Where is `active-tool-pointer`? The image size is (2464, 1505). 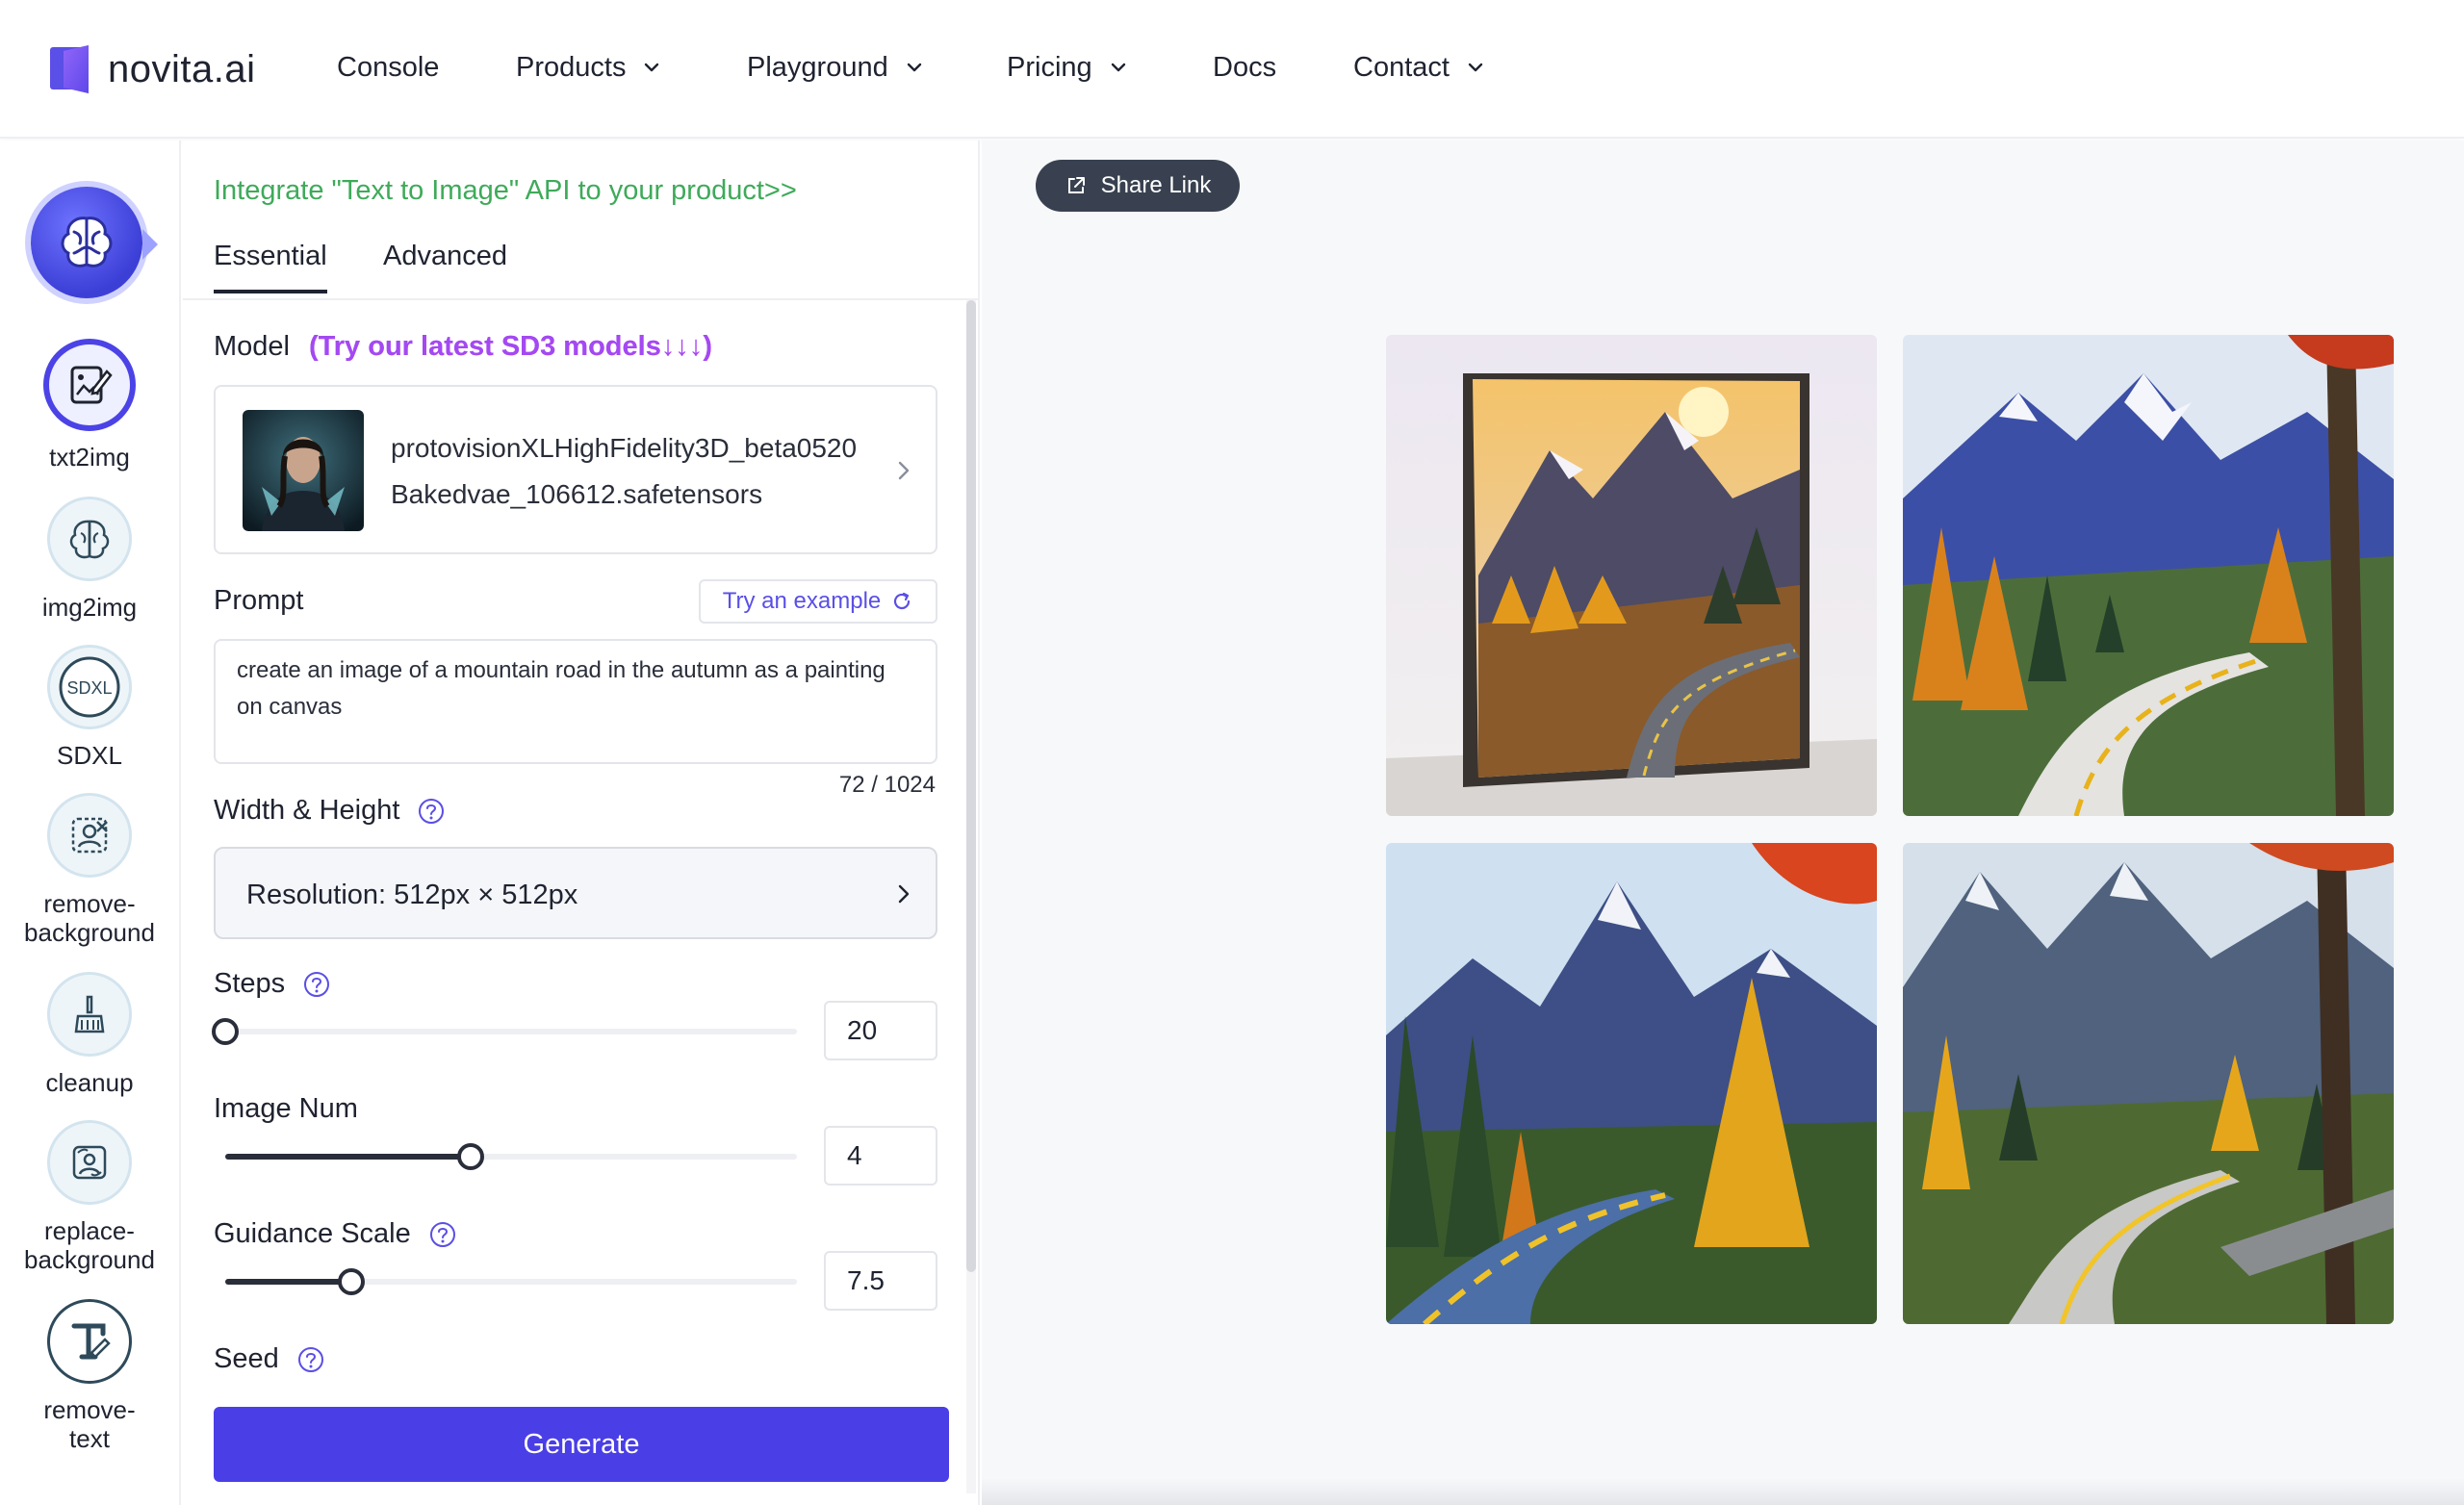
active-tool-pointer is located at coordinates (150, 245).